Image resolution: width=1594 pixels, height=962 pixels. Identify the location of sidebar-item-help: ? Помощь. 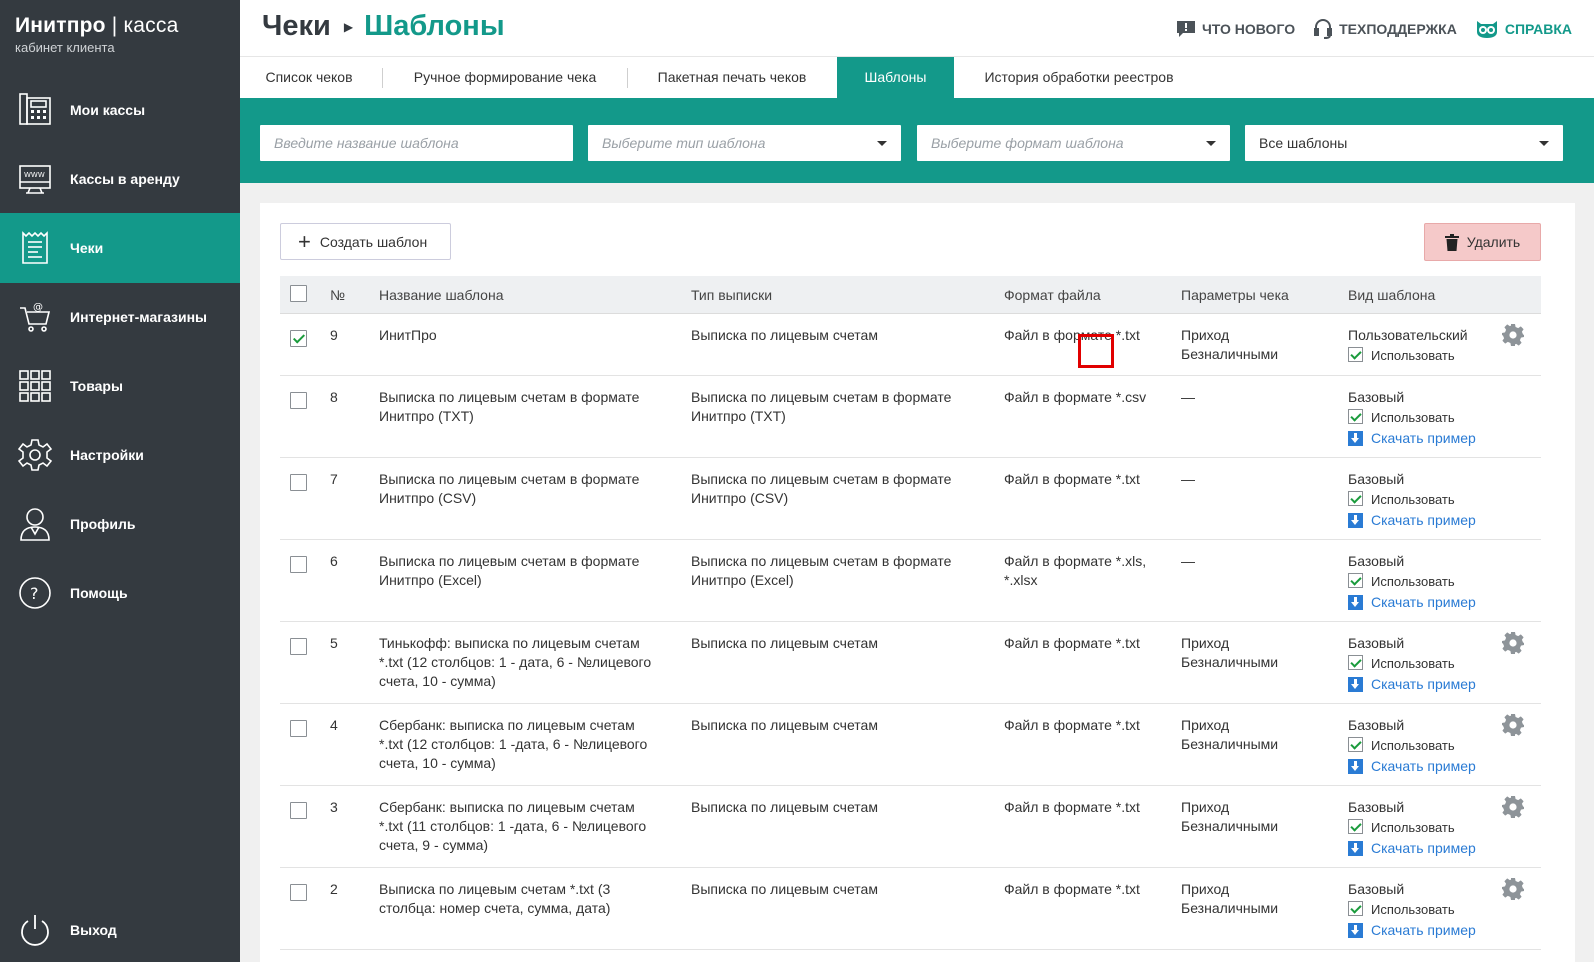
(120, 593).